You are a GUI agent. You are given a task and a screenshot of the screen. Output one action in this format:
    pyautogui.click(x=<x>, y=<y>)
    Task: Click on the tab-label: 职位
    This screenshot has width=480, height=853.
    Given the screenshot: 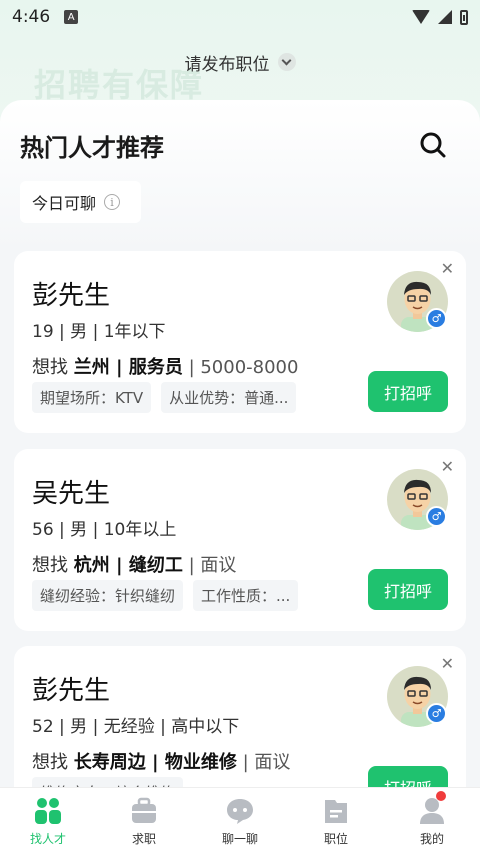 What is the action you would take?
    pyautogui.click(x=335, y=839)
    